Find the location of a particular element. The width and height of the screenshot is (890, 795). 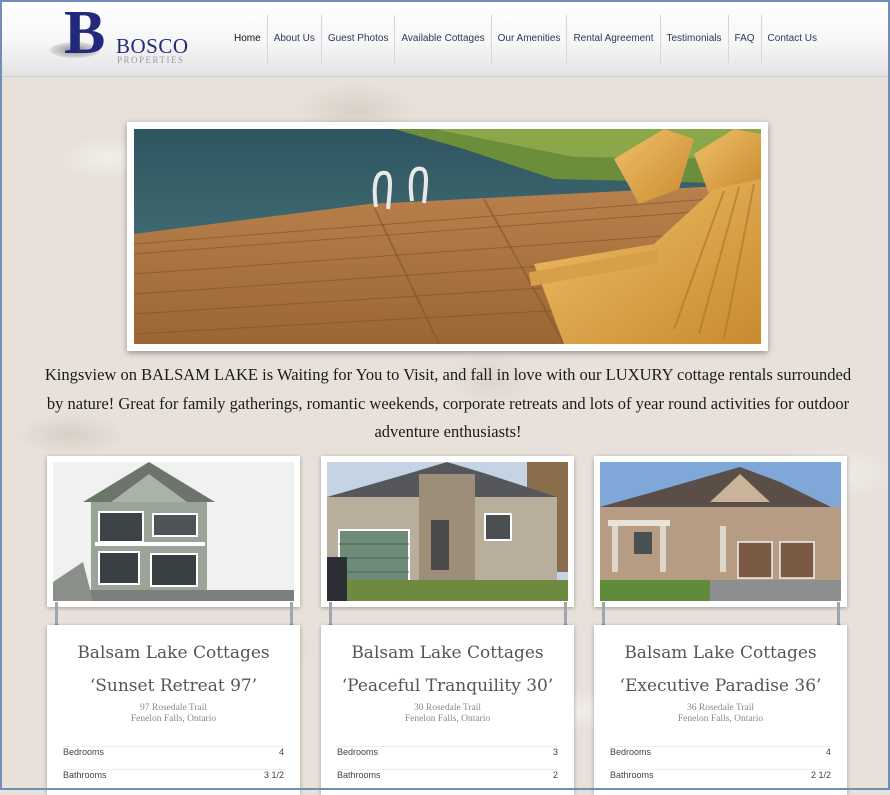

nav-testimonials: Testimonials is located at coordinates (693, 39).